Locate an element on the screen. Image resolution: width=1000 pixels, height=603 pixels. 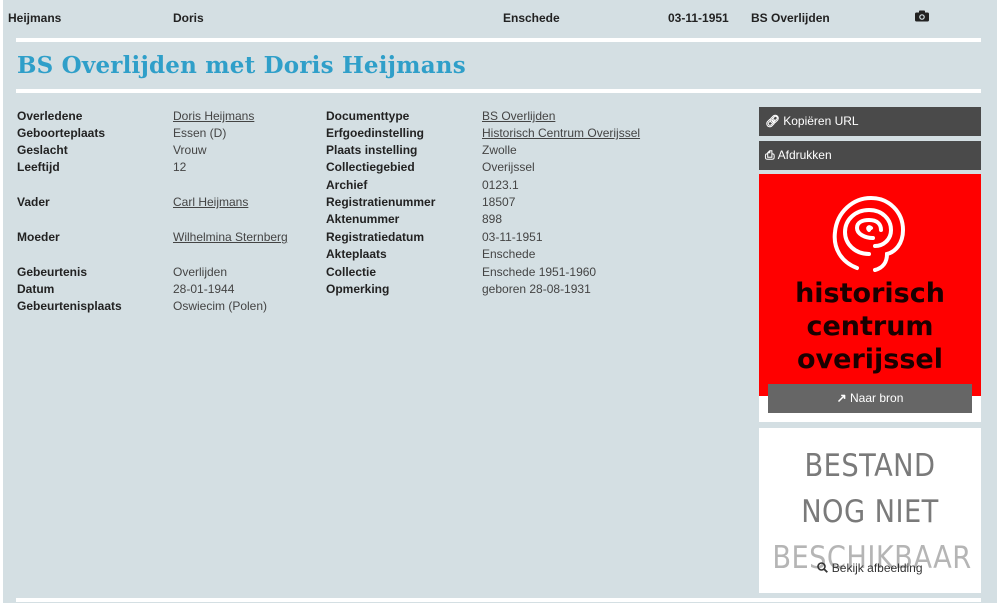
person-label: Datum is located at coordinates (36, 289).